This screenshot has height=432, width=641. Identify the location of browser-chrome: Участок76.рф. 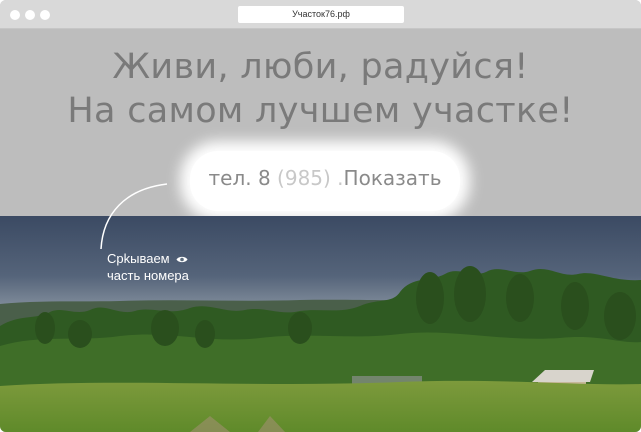
(320, 14).